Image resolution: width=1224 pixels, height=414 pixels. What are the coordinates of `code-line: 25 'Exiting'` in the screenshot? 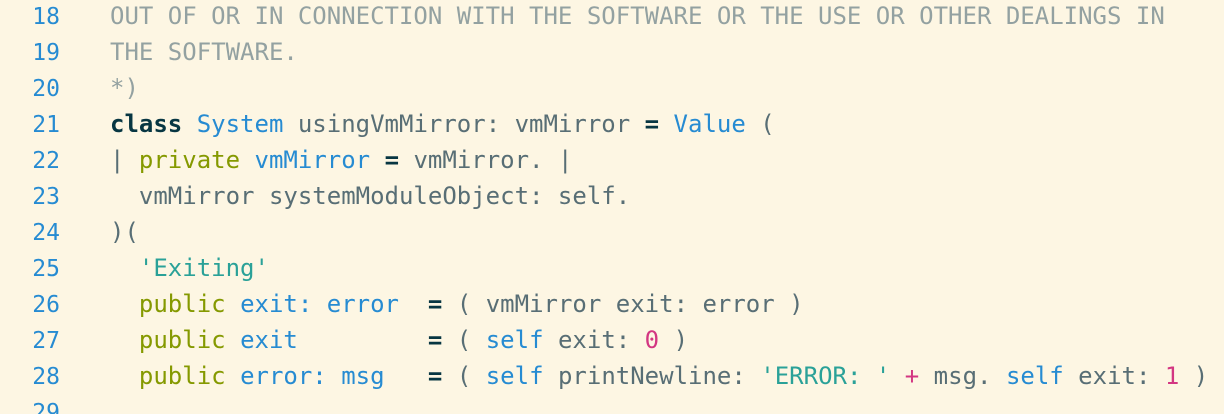 It's located at (134, 268).